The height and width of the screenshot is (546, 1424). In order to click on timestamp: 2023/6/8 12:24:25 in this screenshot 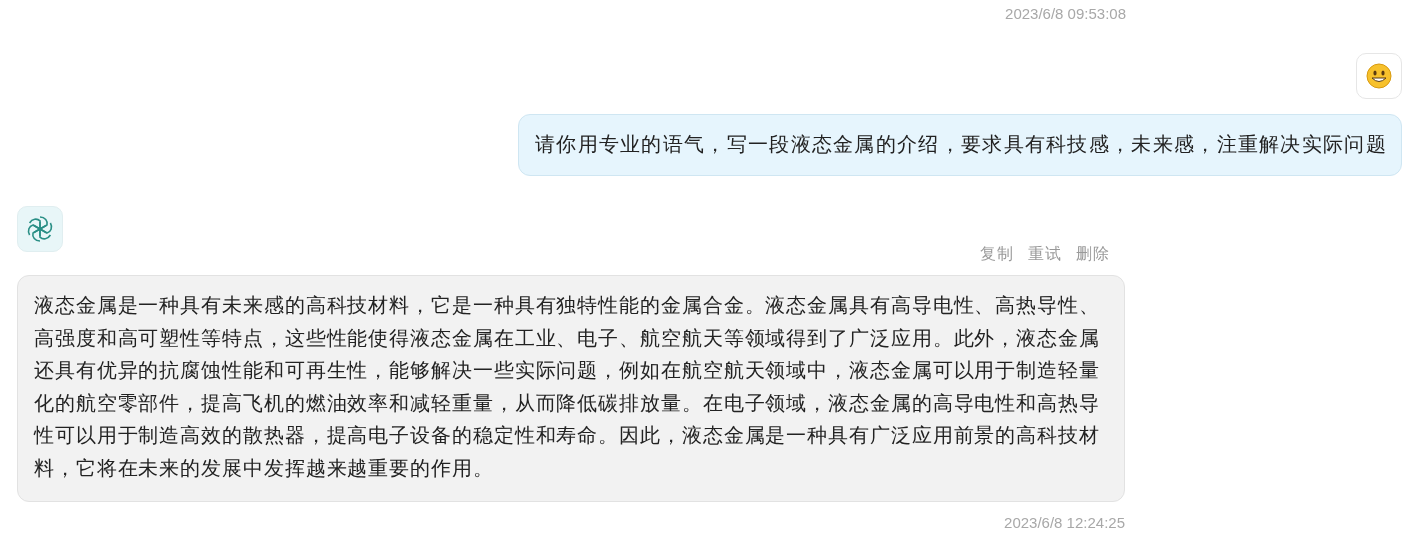, I will do `click(1064, 522)`.